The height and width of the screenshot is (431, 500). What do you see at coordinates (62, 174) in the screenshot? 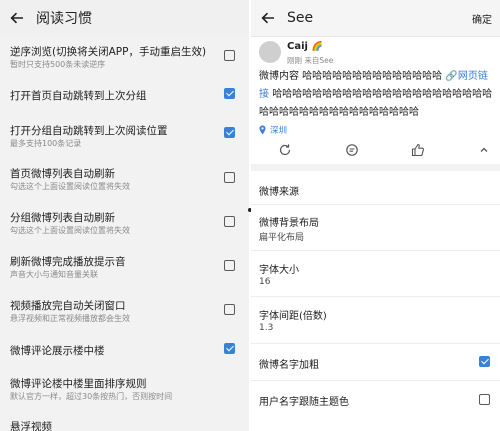
I see `setting-title: 首页微博列表自动刷新` at bounding box center [62, 174].